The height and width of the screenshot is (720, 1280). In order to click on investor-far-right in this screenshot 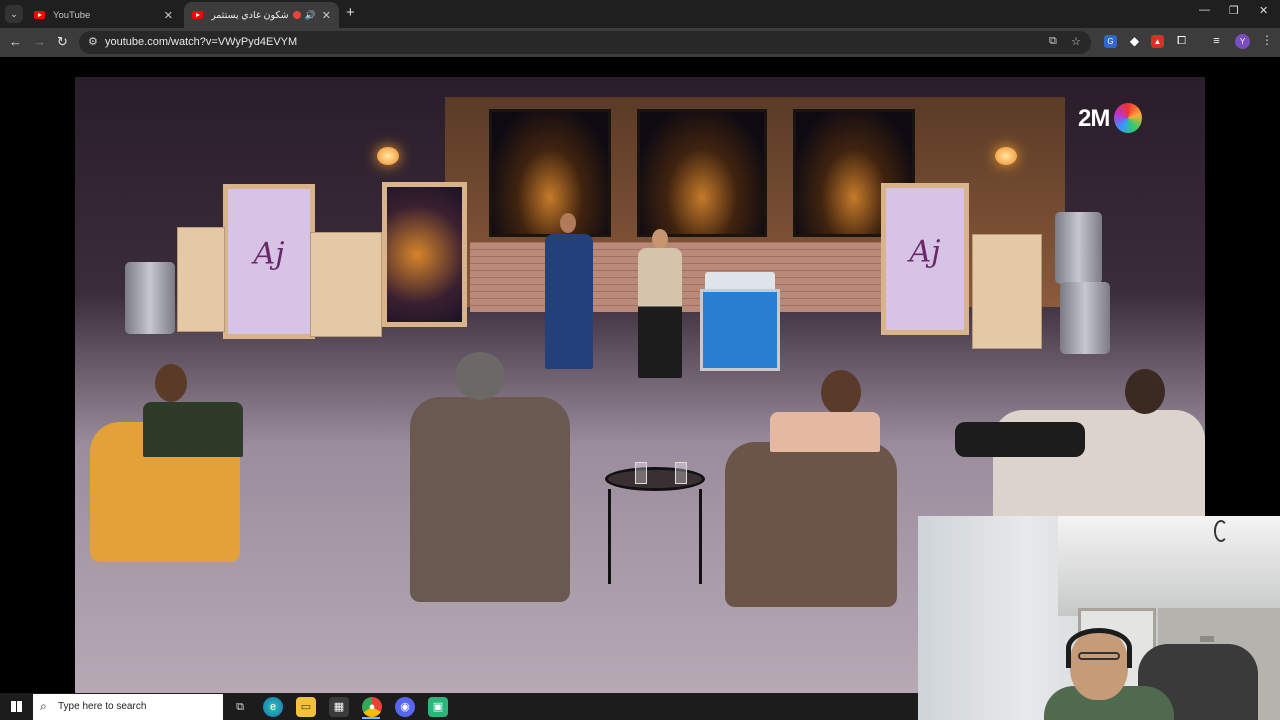, I will do `click(1020, 439)`.